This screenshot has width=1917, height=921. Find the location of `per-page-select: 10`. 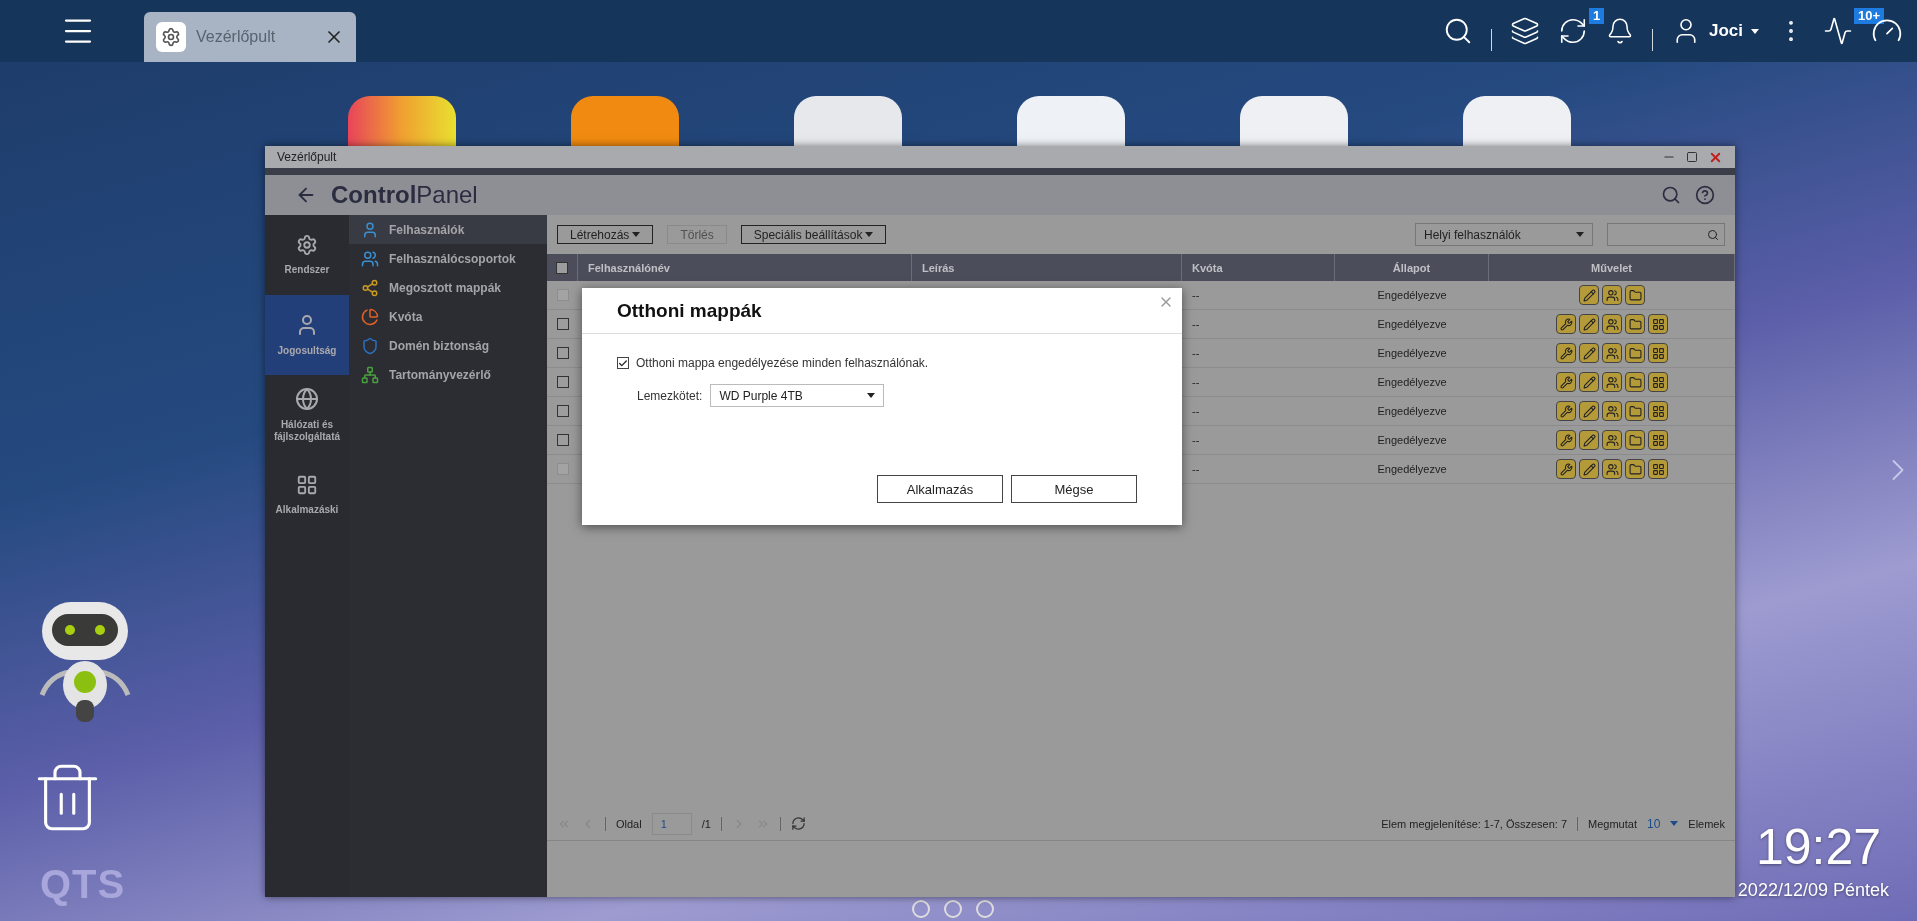

per-page-select: 10 is located at coordinates (1653, 823).